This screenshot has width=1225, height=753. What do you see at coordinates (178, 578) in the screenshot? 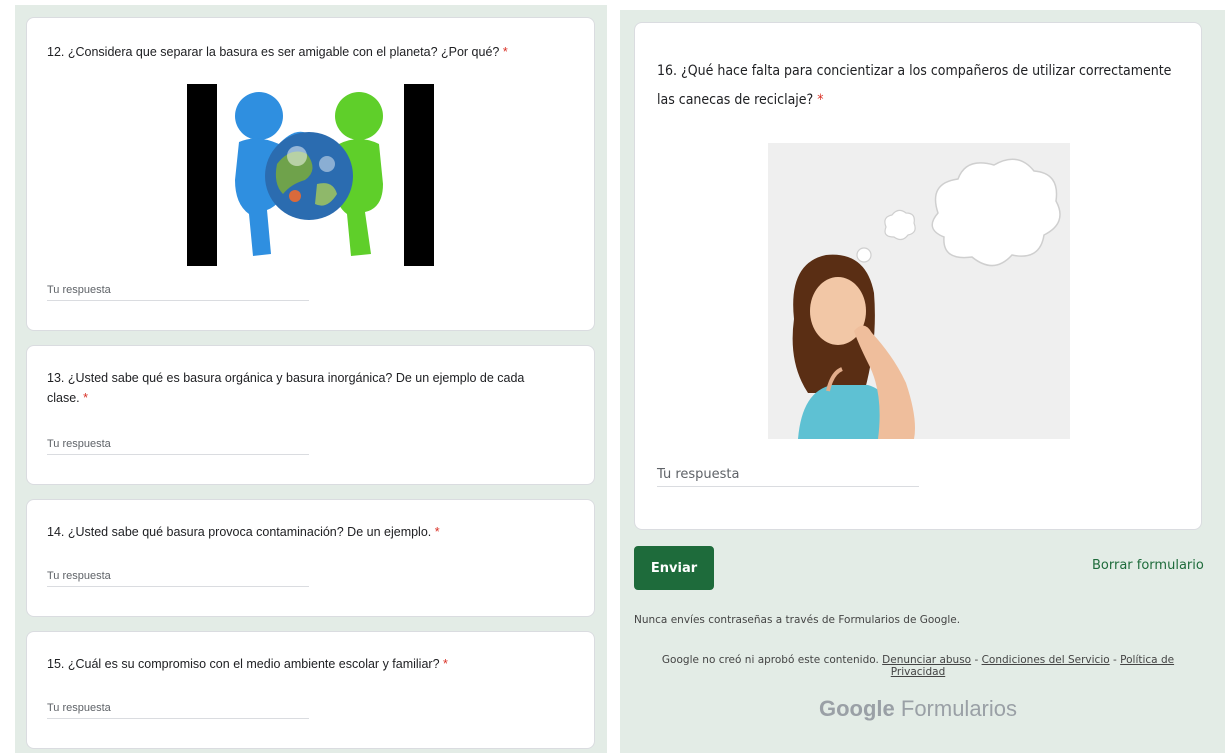
I see `answer-input-14: Tu respuesta` at bounding box center [178, 578].